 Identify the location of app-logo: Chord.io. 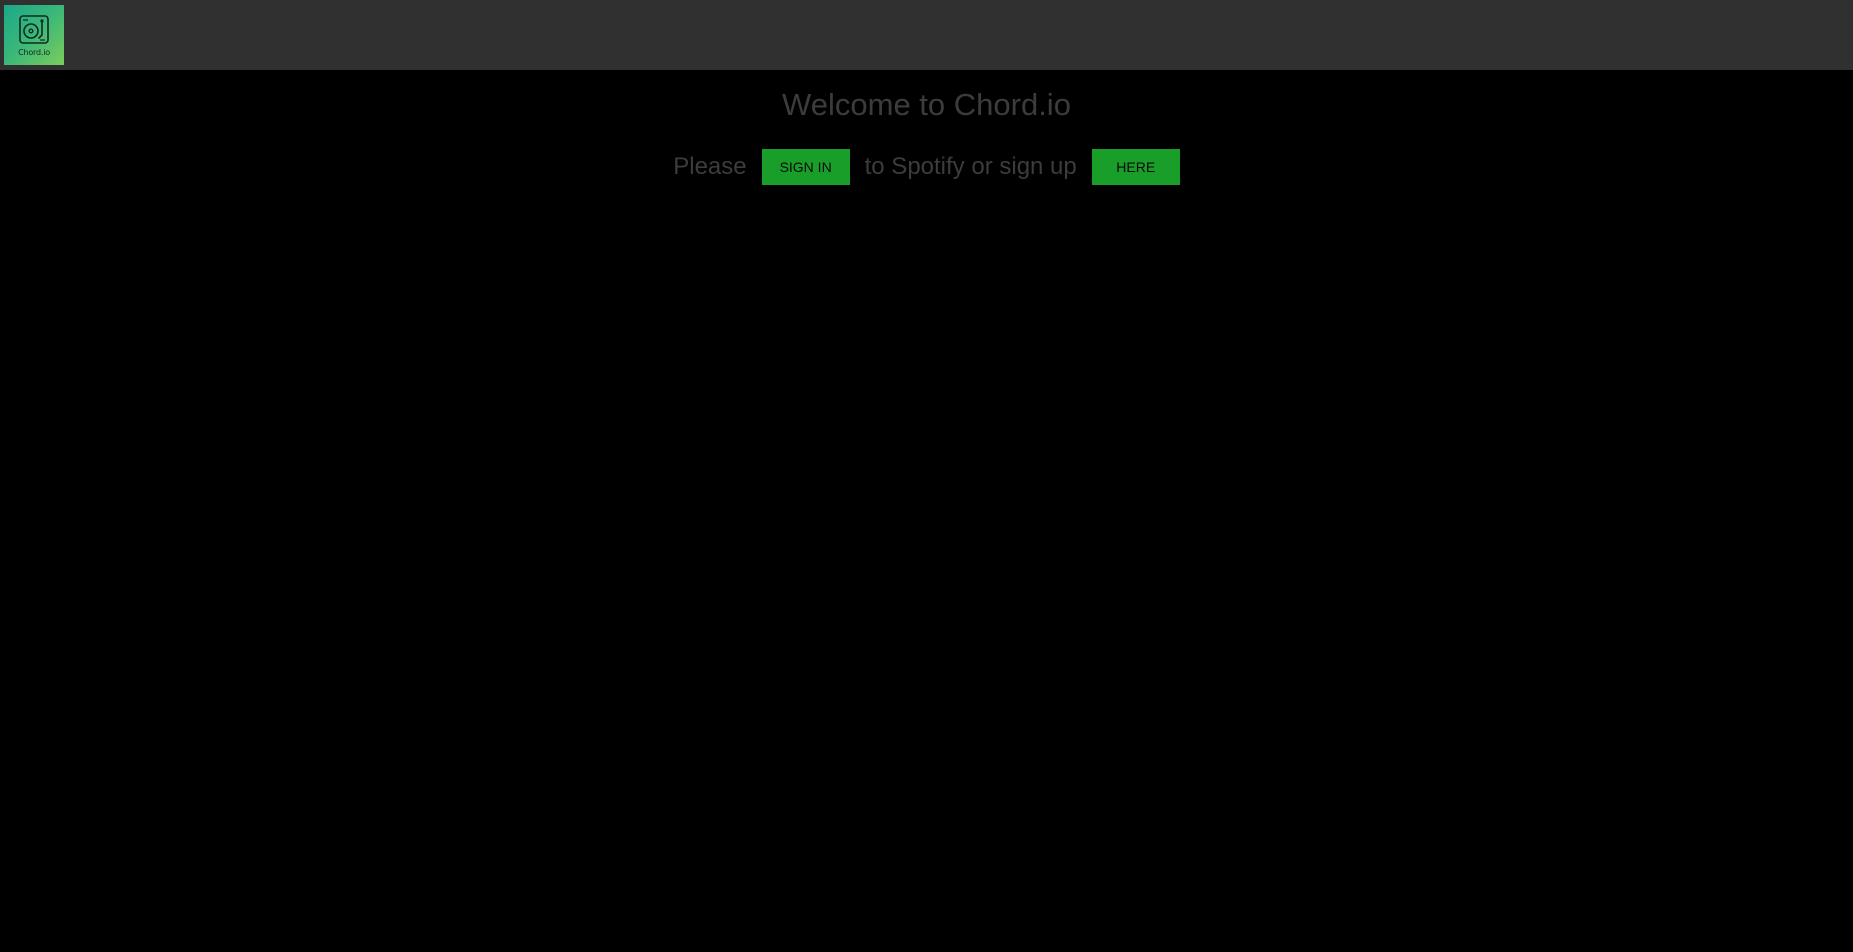
(34, 35).